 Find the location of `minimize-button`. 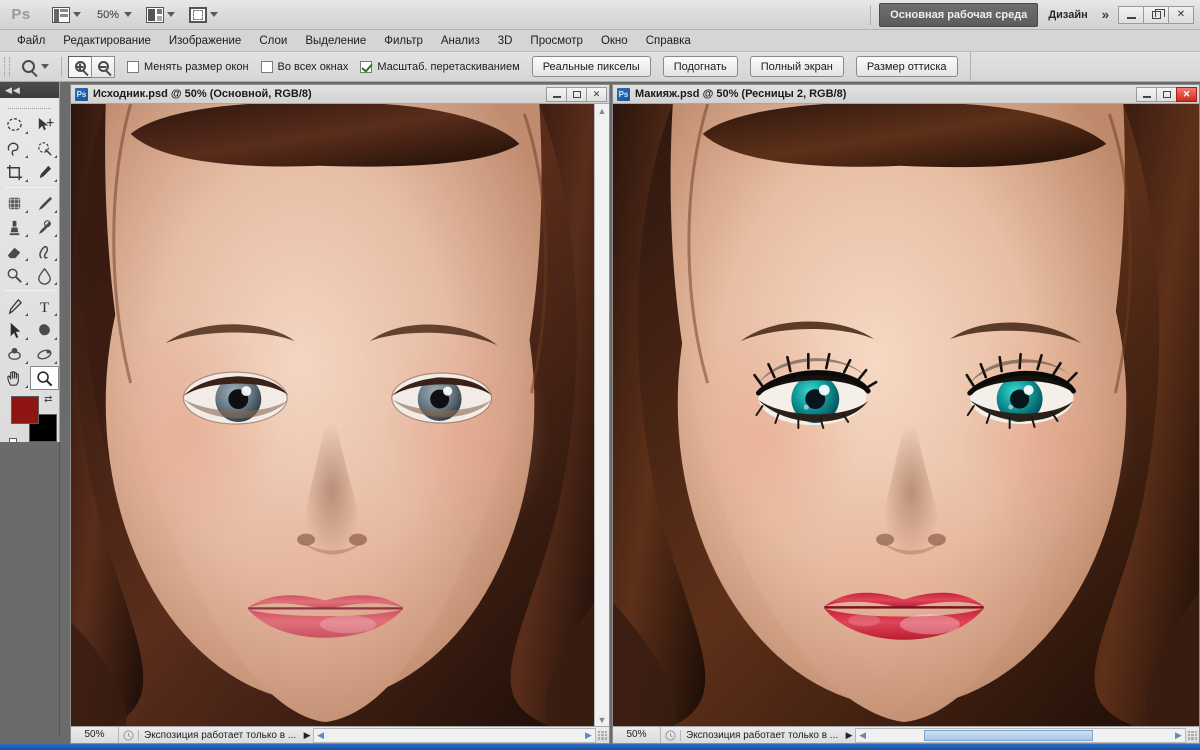

minimize-button is located at coordinates (1131, 14).